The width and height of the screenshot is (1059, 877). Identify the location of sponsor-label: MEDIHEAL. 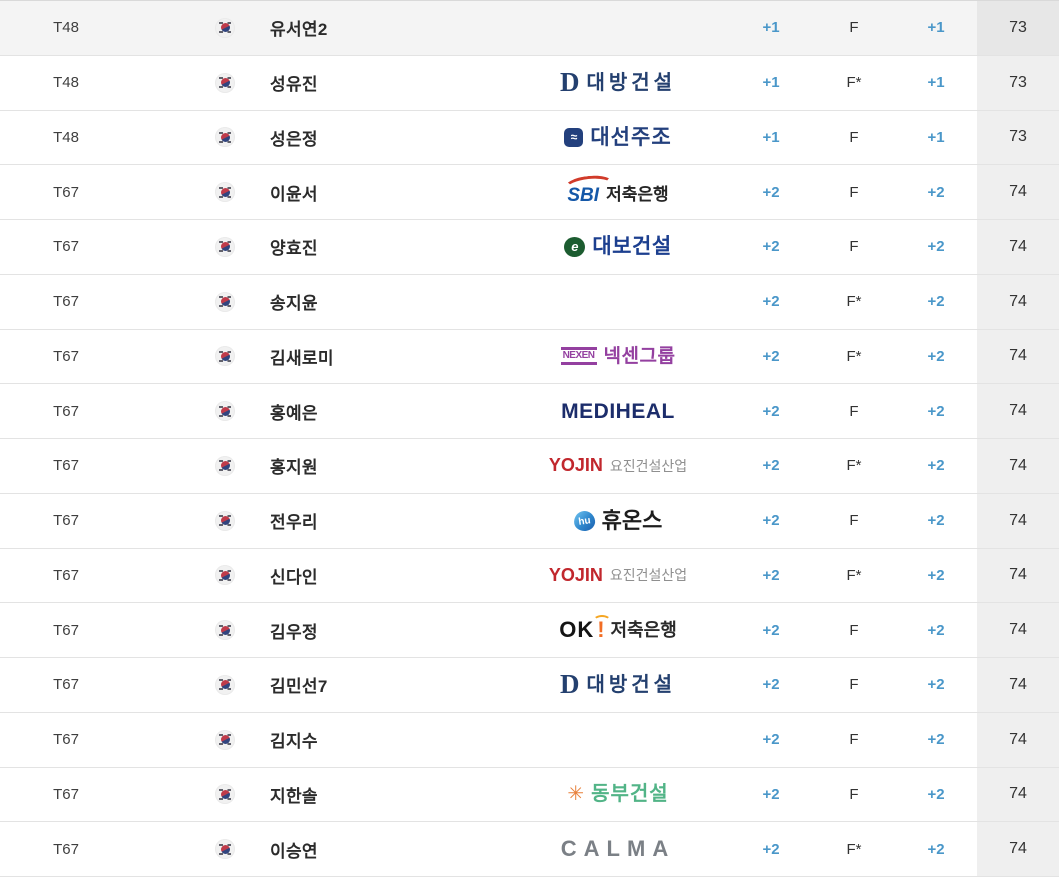
(618, 411).